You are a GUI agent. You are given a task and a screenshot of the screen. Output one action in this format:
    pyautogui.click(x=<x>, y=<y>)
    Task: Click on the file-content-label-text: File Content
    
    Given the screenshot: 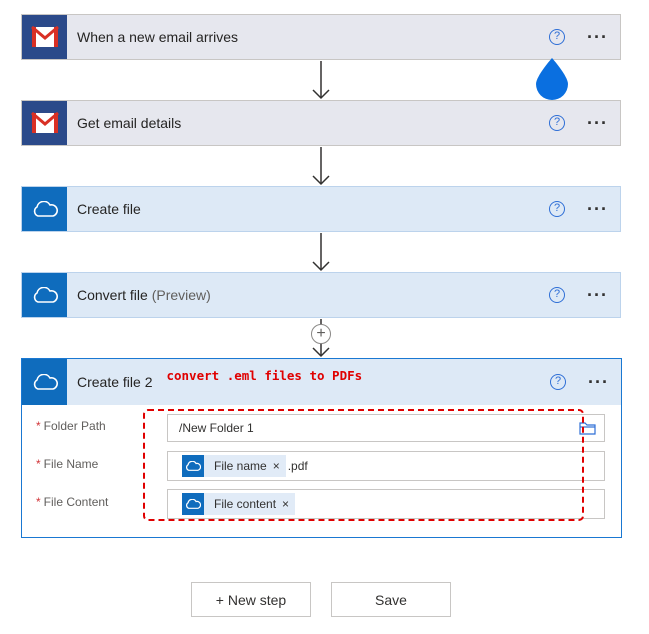 What is the action you would take?
    pyautogui.click(x=76, y=502)
    